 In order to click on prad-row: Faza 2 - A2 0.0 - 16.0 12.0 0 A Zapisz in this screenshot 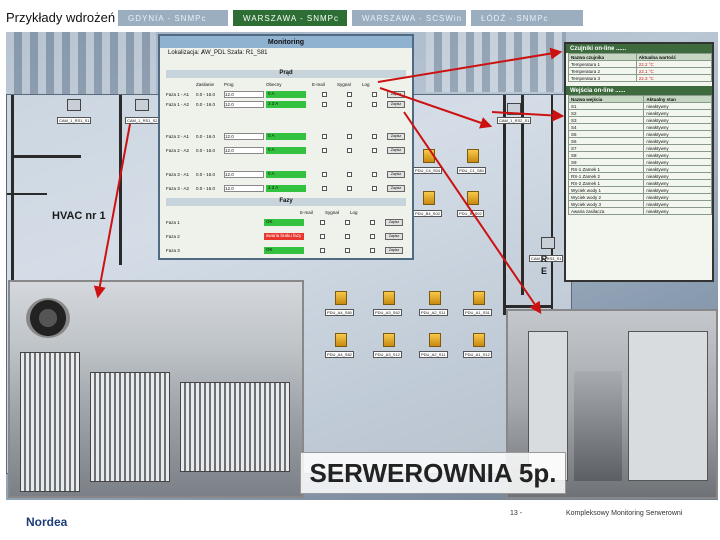, I will do `click(286, 150)`.